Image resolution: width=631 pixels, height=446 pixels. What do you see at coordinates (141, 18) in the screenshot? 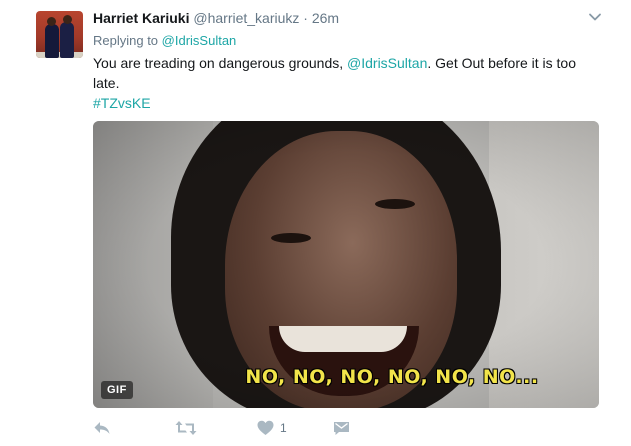
I see `author-name: Harriet Kariuki` at bounding box center [141, 18].